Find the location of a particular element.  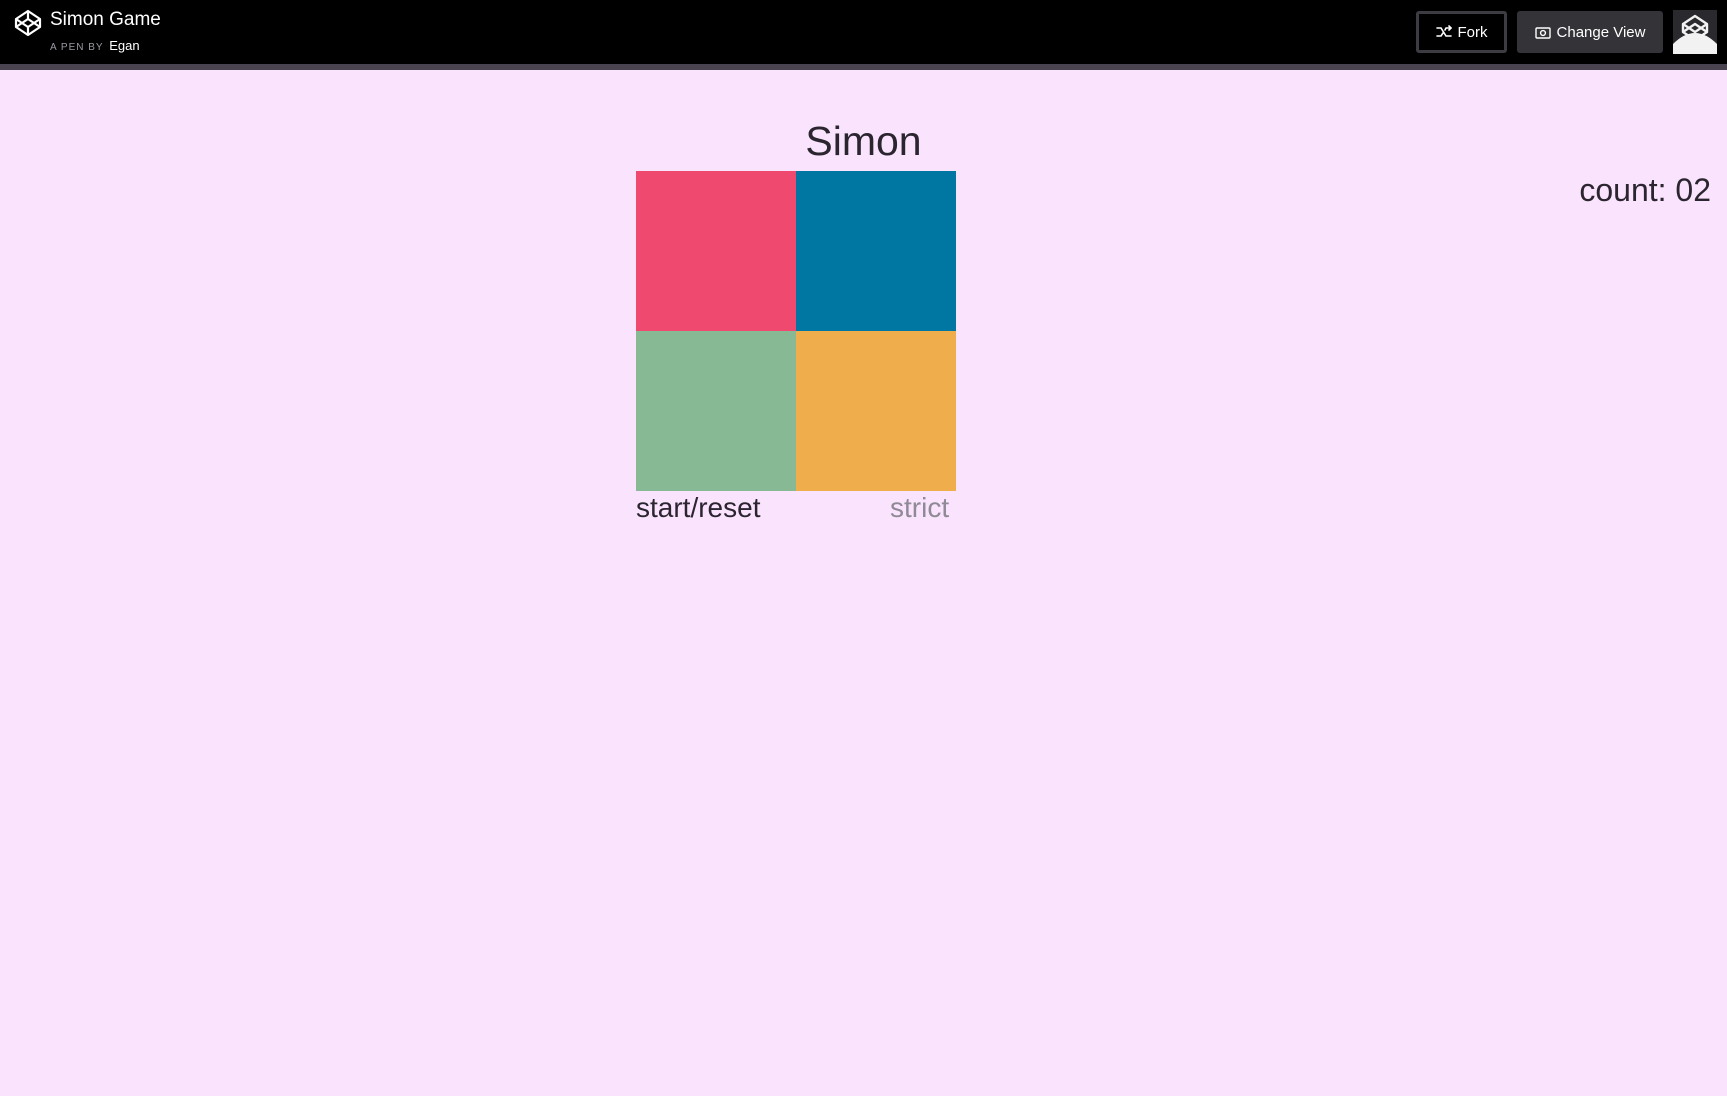

fork-button: Fork is located at coordinates (1461, 32).